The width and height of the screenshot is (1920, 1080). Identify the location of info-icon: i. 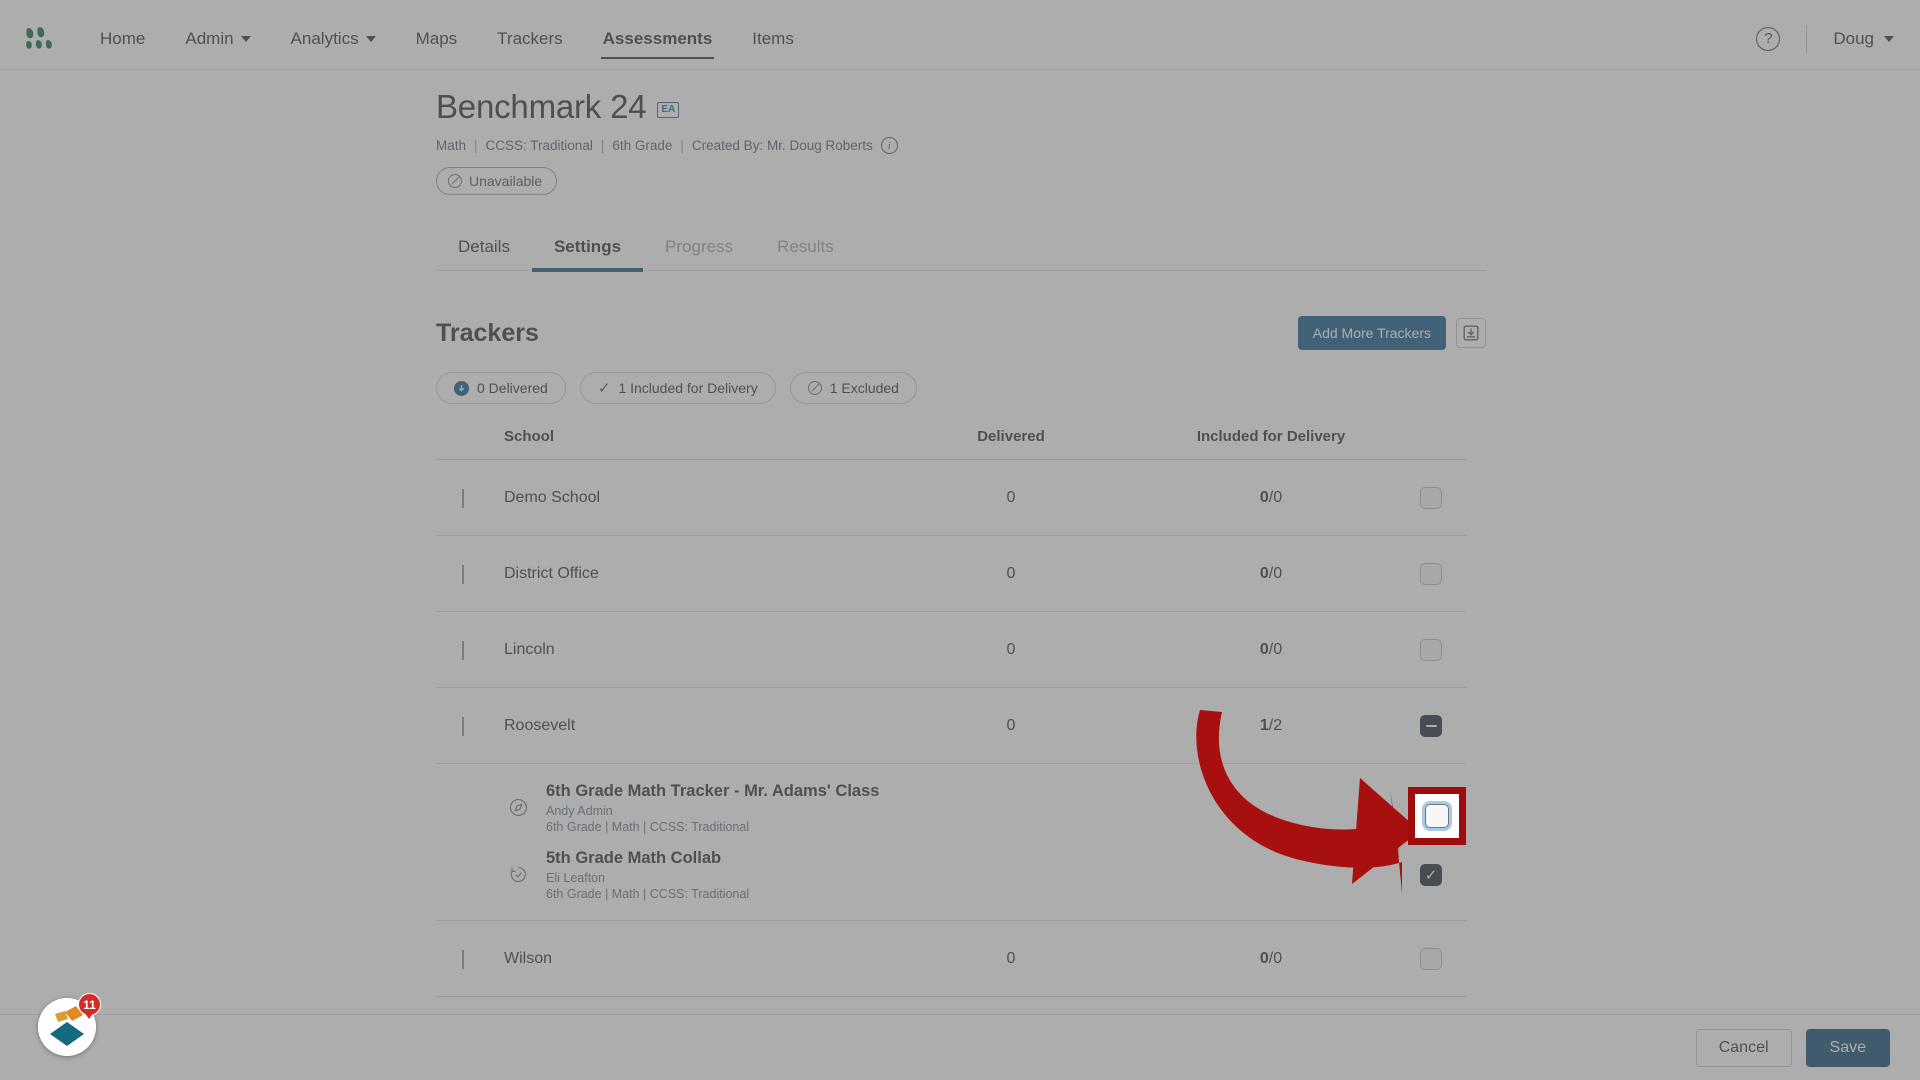
(889, 145).